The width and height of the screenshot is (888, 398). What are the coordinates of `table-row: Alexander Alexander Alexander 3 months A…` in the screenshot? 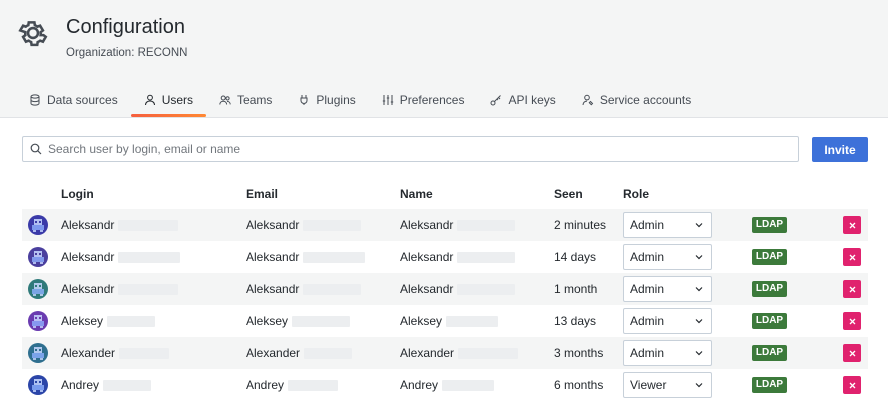 It's located at (445, 353).